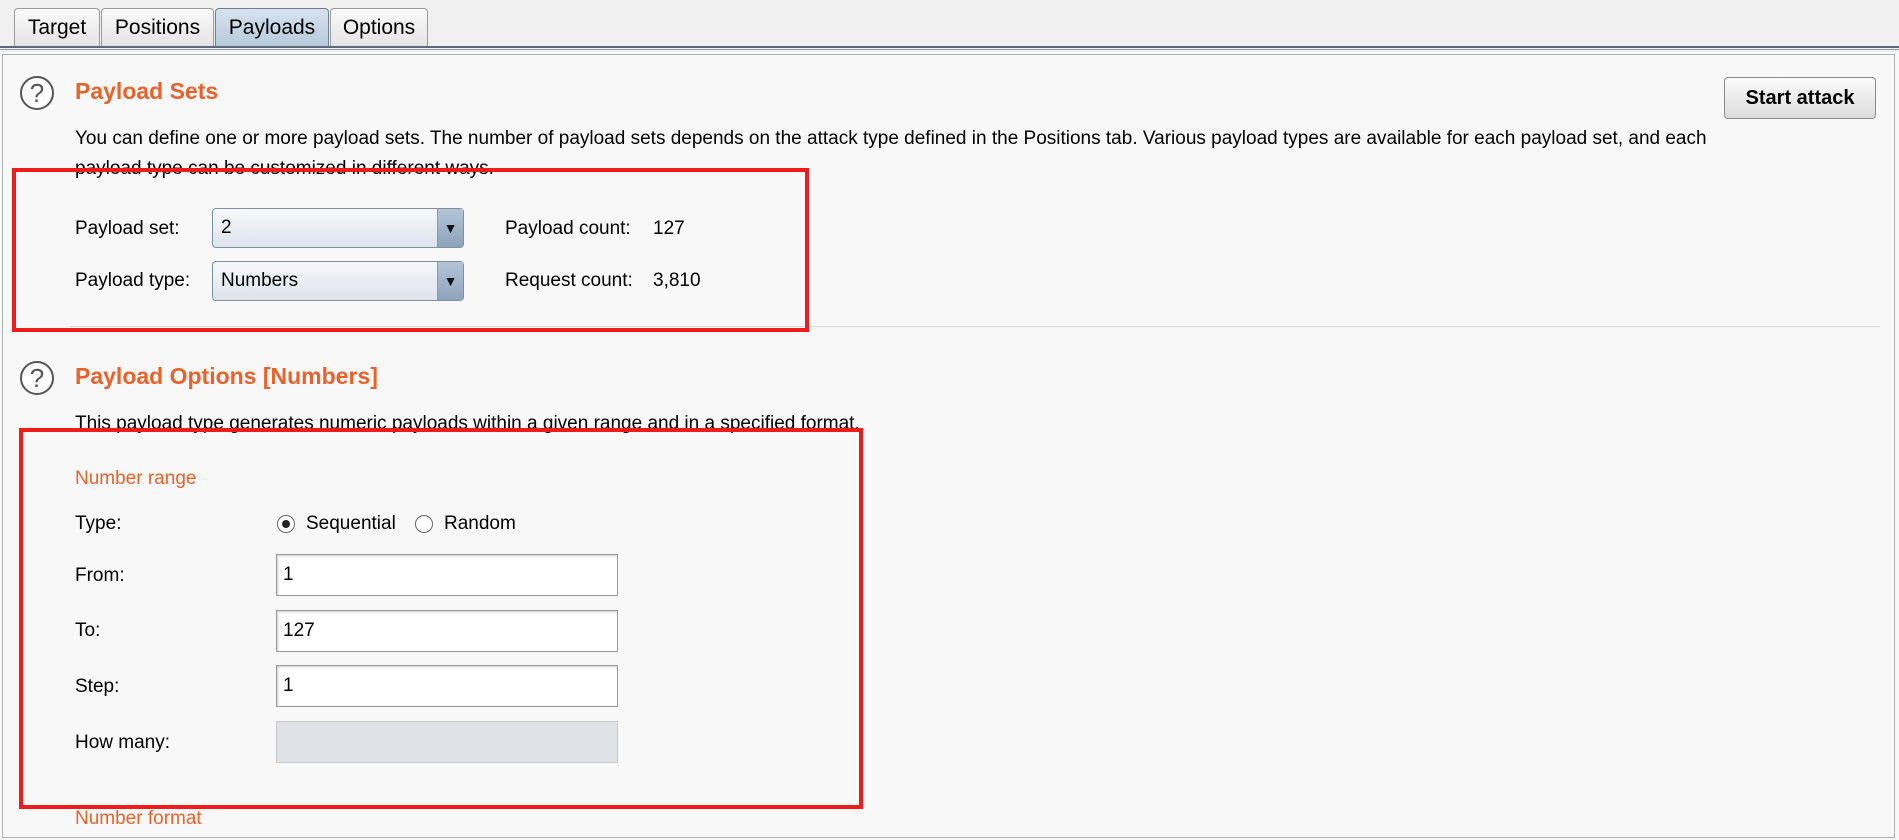 The image size is (1899, 840). Describe the element at coordinates (147, 91) in the screenshot. I see `payload-sets-heading: Payload Sets` at that location.